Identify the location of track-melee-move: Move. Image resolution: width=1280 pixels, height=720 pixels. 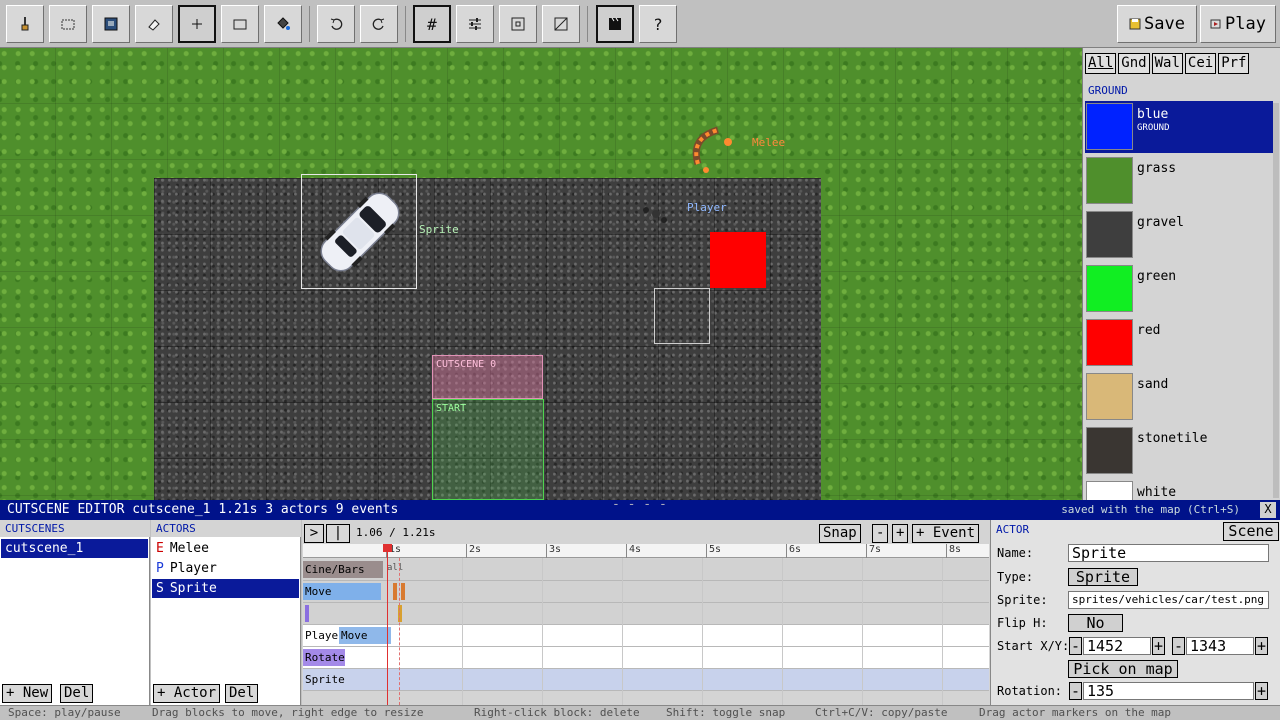
(646, 592).